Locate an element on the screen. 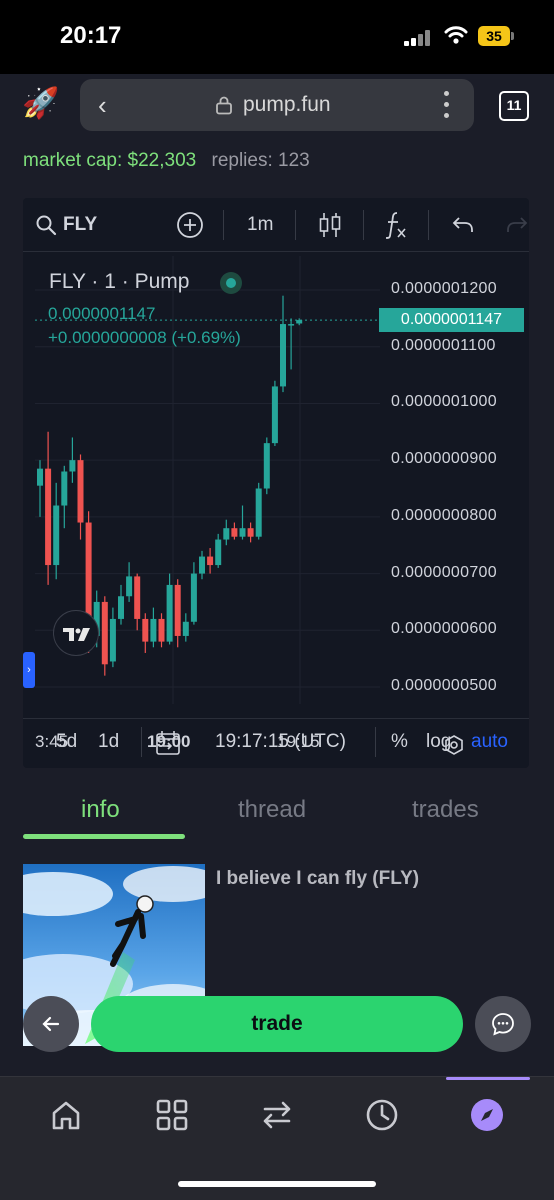 The height and width of the screenshot is (1200, 554). indicators-button is located at coordinates (396, 225).